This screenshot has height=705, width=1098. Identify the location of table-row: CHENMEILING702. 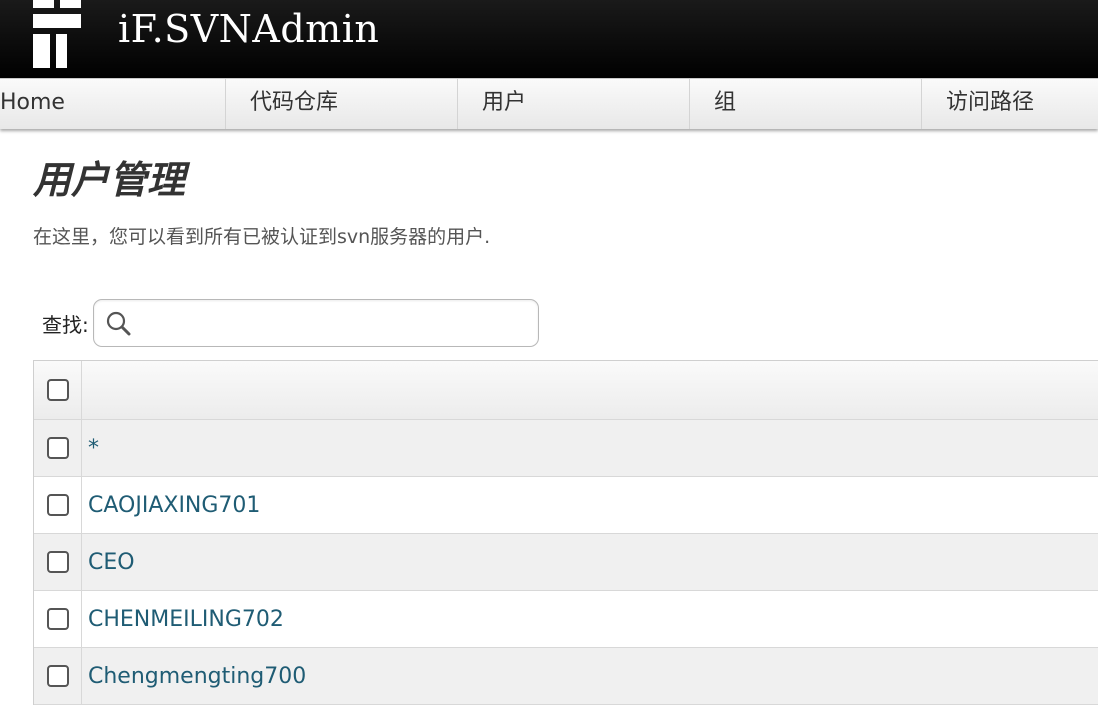
(566, 619).